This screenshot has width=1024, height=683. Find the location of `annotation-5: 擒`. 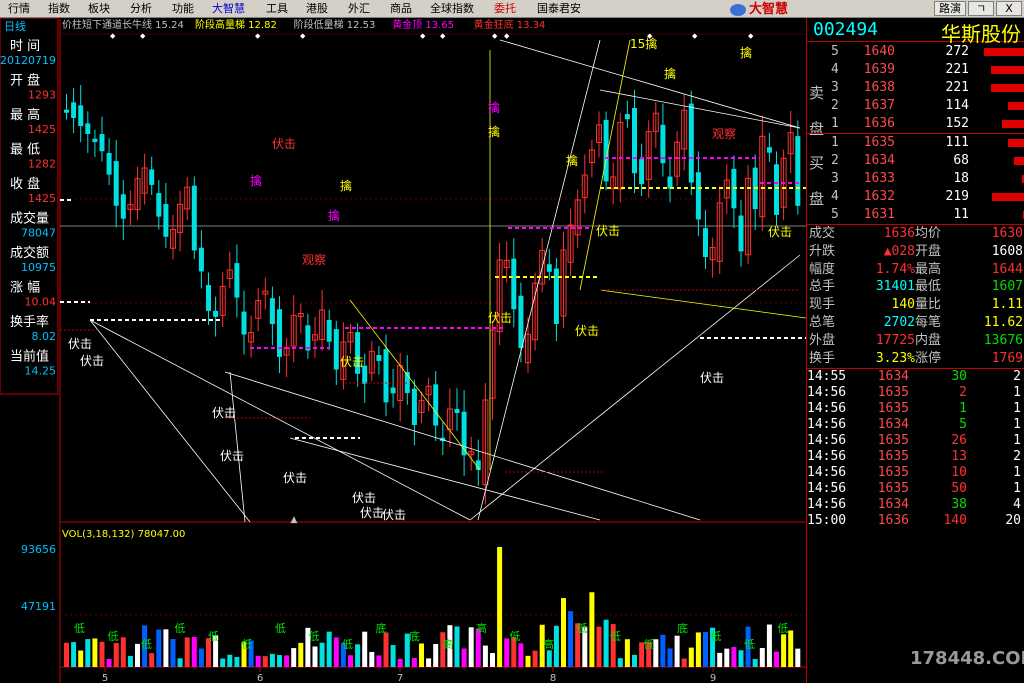

annotation-5: 擒 is located at coordinates (334, 215).